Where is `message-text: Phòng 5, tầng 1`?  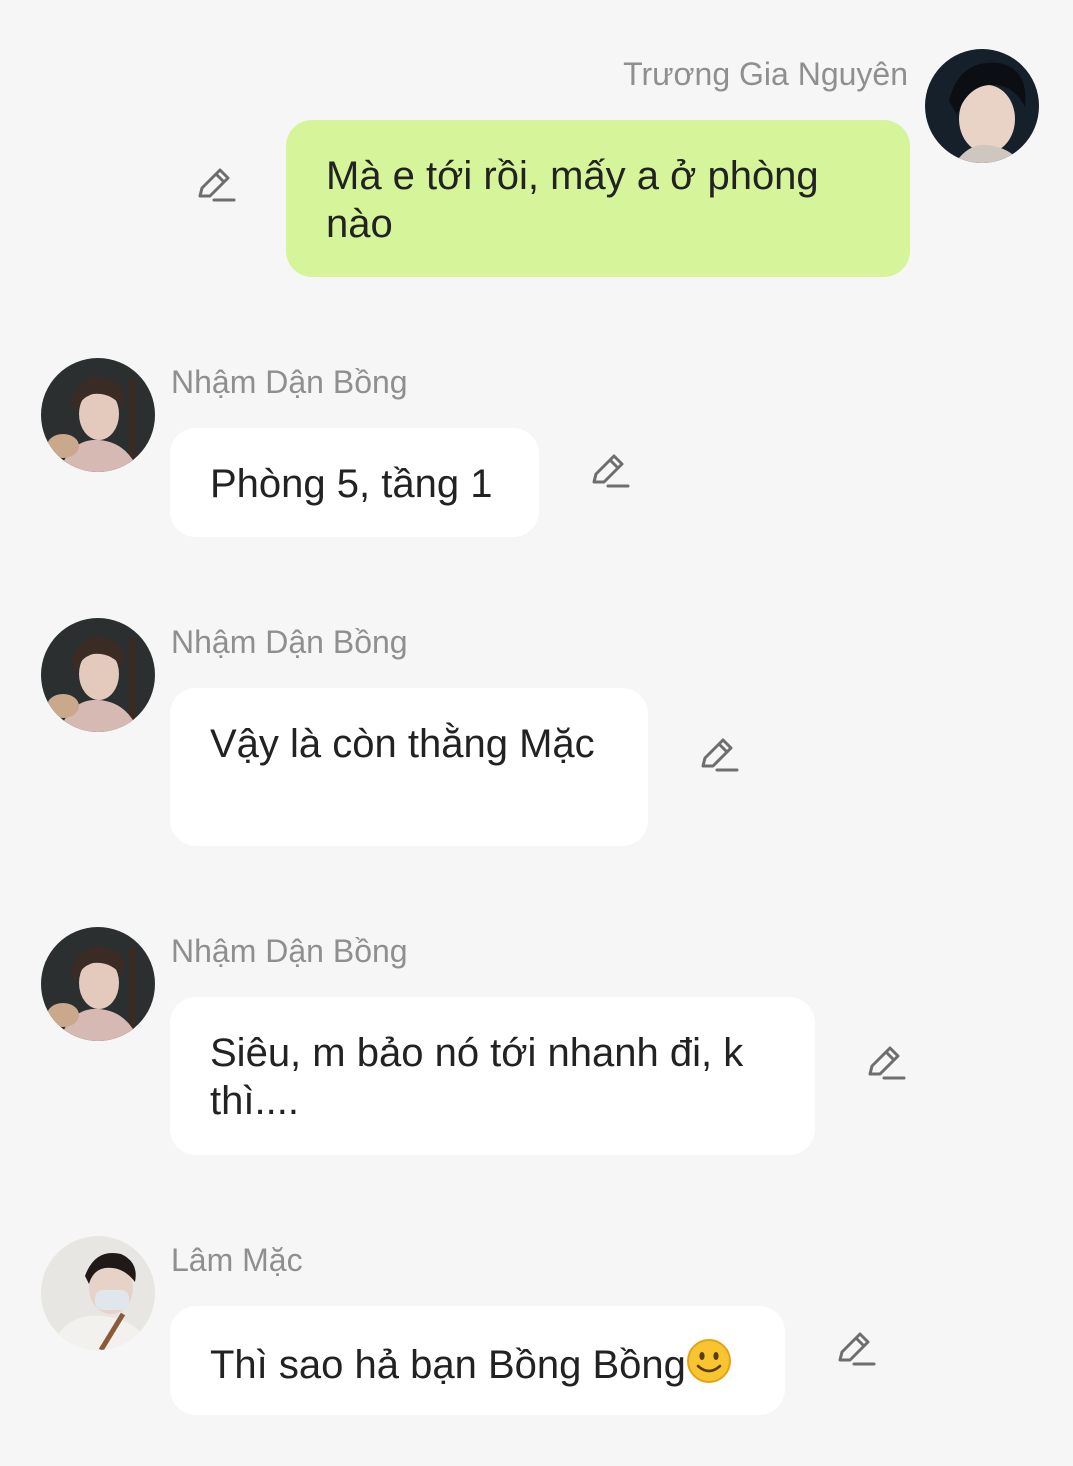 message-text: Phòng 5, tầng 1 is located at coordinates (351, 484).